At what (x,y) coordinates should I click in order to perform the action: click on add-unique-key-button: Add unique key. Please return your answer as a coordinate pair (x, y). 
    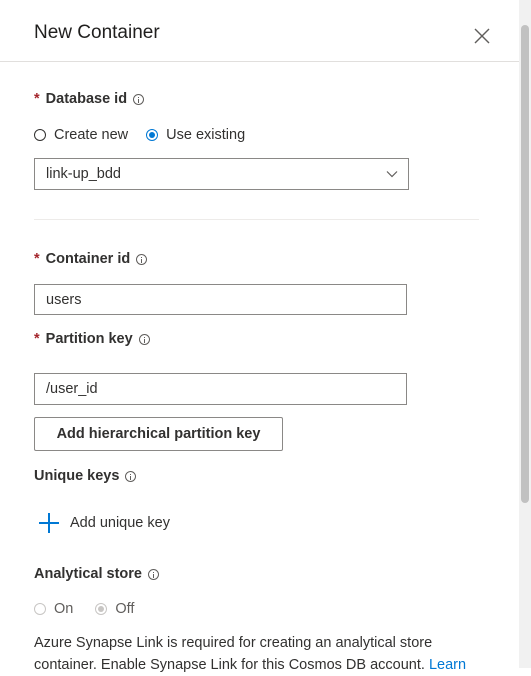
    Looking at the image, I should click on (104, 523).